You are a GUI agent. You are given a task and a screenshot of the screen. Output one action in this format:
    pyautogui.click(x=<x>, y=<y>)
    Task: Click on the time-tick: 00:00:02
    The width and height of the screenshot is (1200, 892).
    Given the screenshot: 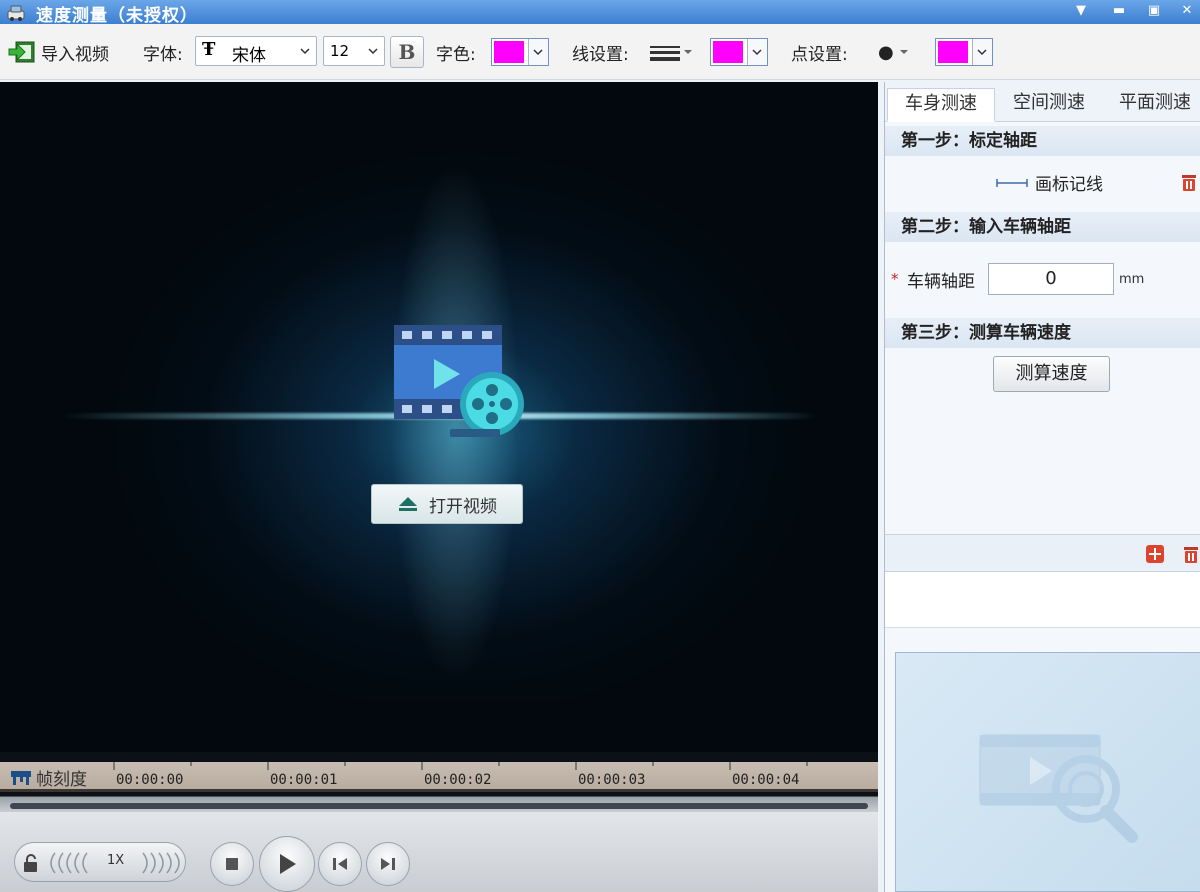 What is the action you would take?
    pyautogui.click(x=458, y=780)
    